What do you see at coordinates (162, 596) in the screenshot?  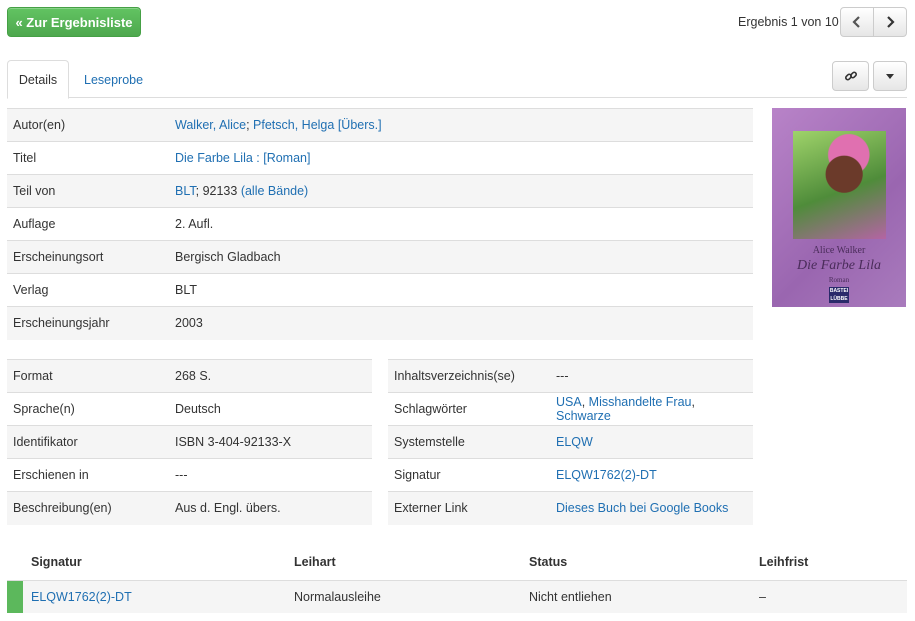 I see `holding-signatur: ELQW1762(2)-DT` at bounding box center [162, 596].